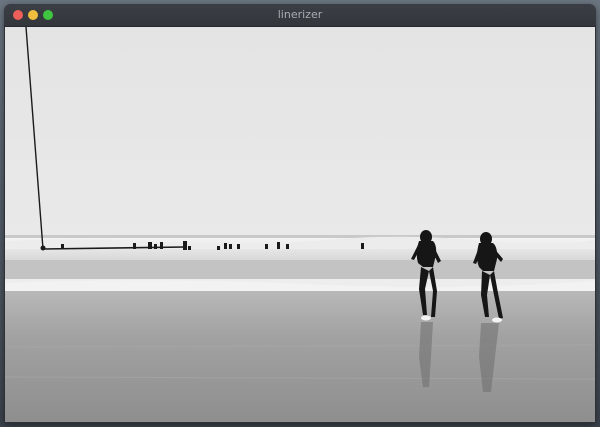  Describe the element at coordinates (300, 236) in the screenshot. I see `horizon` at that location.